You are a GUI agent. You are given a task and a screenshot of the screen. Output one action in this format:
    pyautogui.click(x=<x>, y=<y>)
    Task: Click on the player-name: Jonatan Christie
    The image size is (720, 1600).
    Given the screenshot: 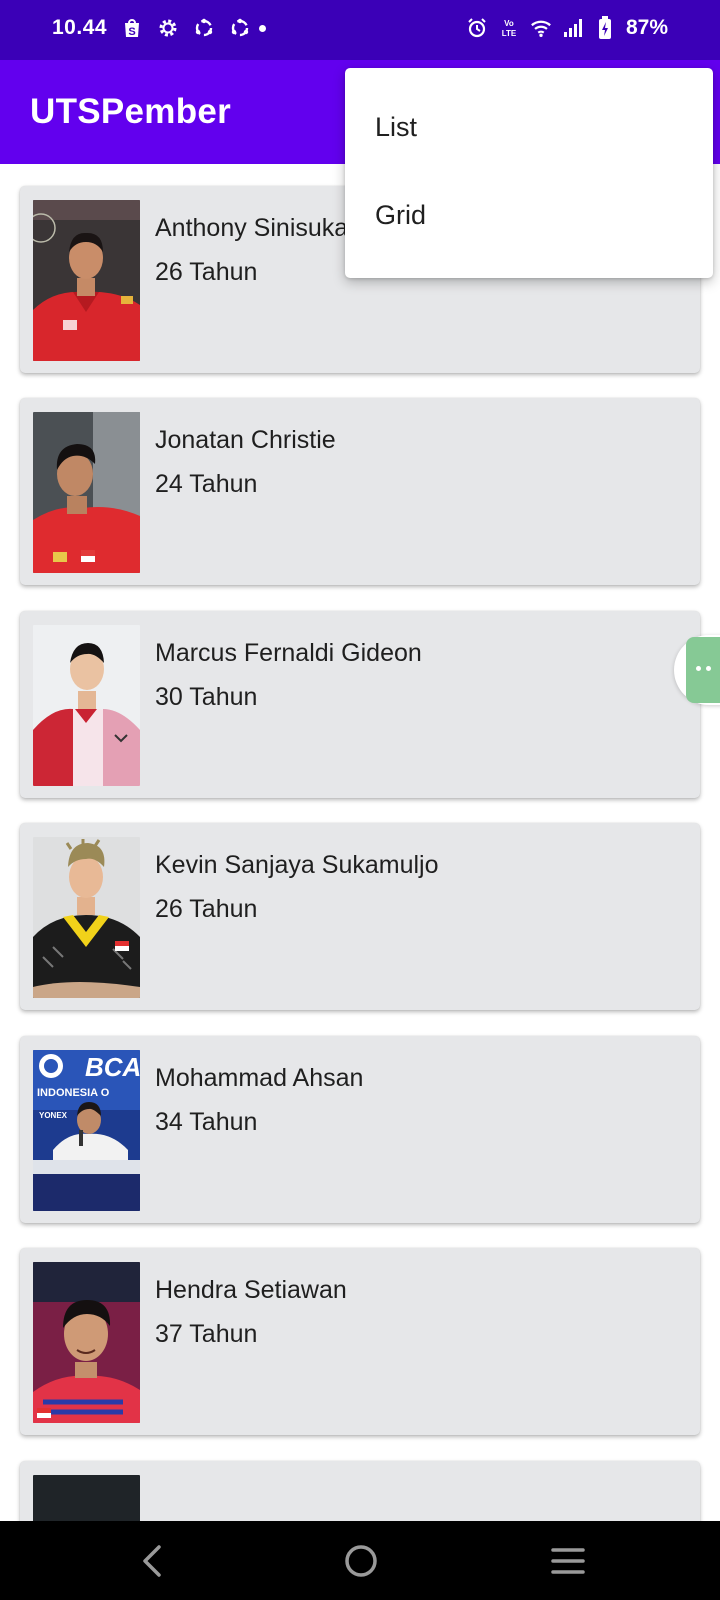 What is the action you would take?
    pyautogui.click(x=245, y=440)
    